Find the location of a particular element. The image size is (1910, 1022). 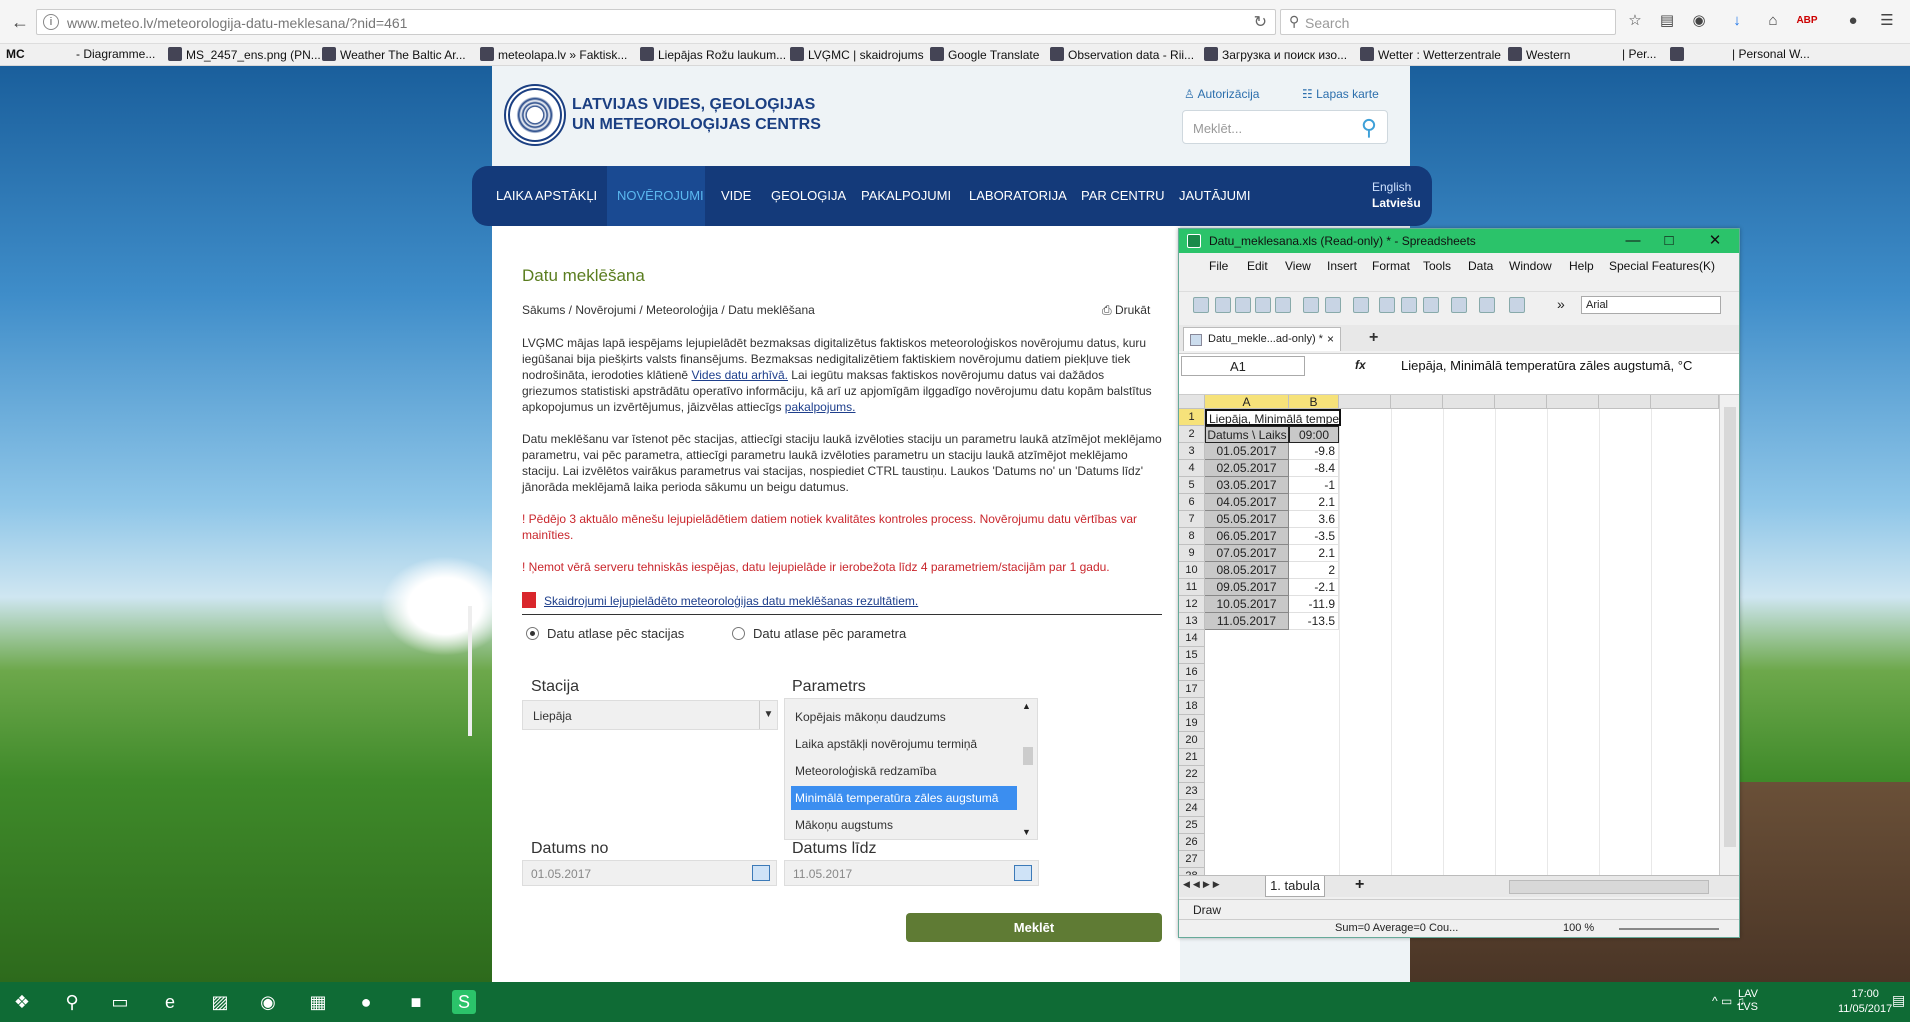

paste-icon is located at coordinates (1431, 305).